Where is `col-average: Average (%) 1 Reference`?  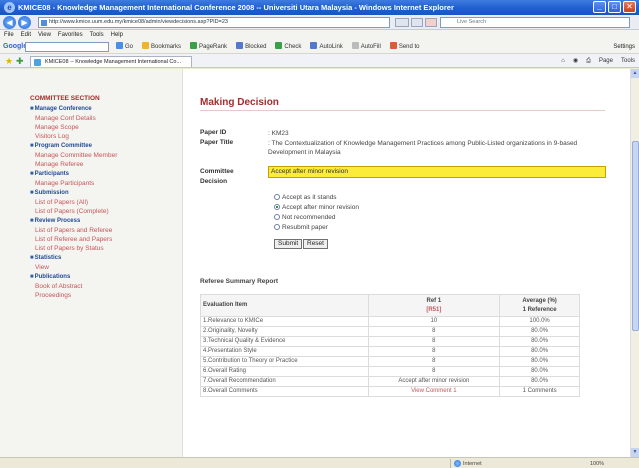 col-average: Average (%) 1 Reference is located at coordinates (539, 305).